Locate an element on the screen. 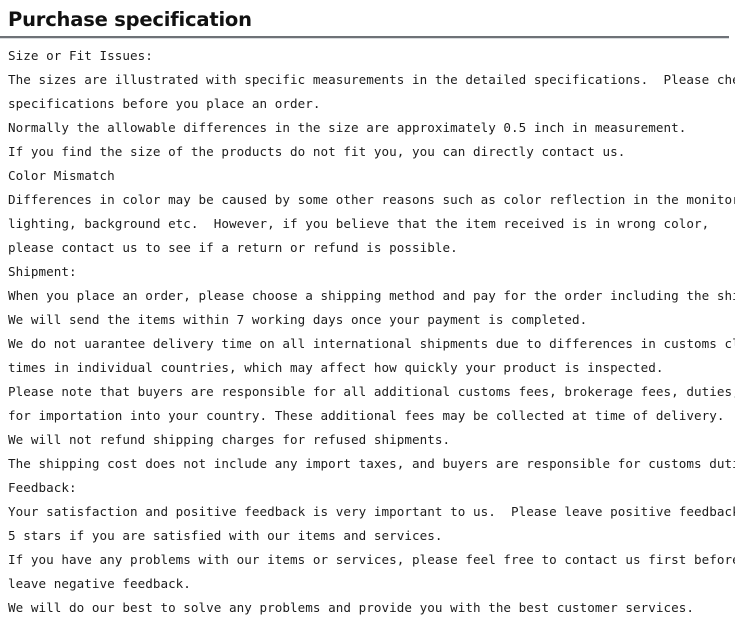 The height and width of the screenshot is (636, 735). spec-line: Size or Fit Issues: is located at coordinates (80, 55).